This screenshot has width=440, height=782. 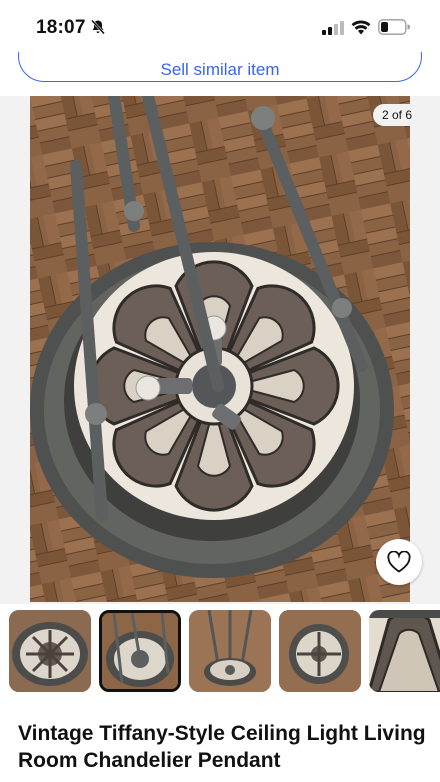 What do you see at coordinates (220, 69) in the screenshot?
I see `sell-similar-label: Sell similar item` at bounding box center [220, 69].